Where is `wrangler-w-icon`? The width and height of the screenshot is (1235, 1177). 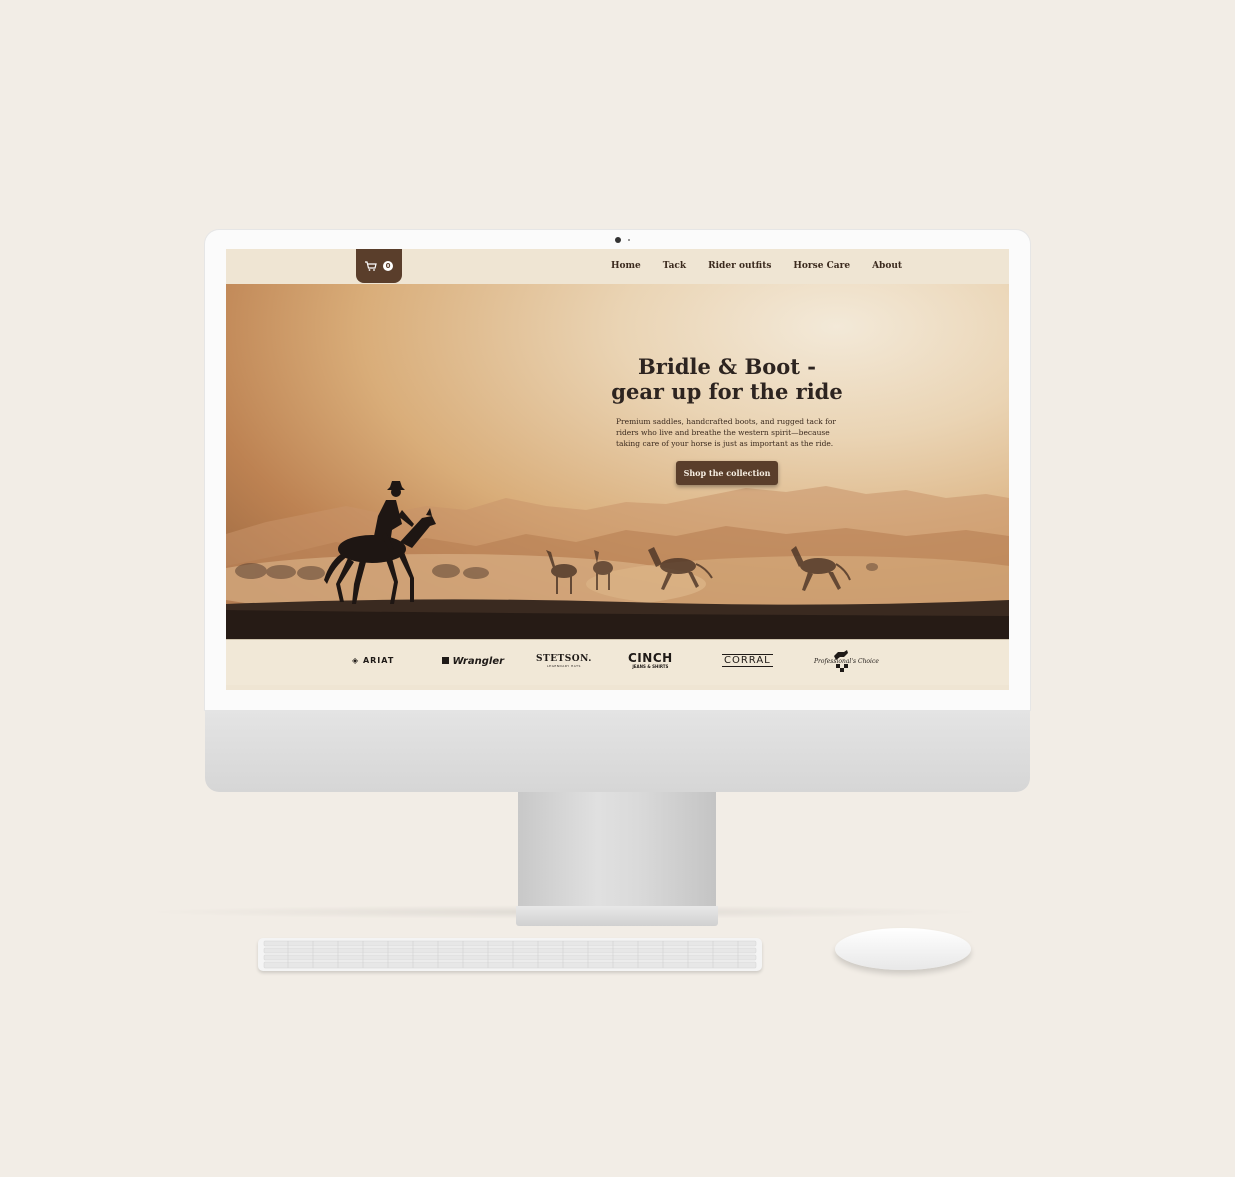
wrangler-w-icon is located at coordinates (445, 660).